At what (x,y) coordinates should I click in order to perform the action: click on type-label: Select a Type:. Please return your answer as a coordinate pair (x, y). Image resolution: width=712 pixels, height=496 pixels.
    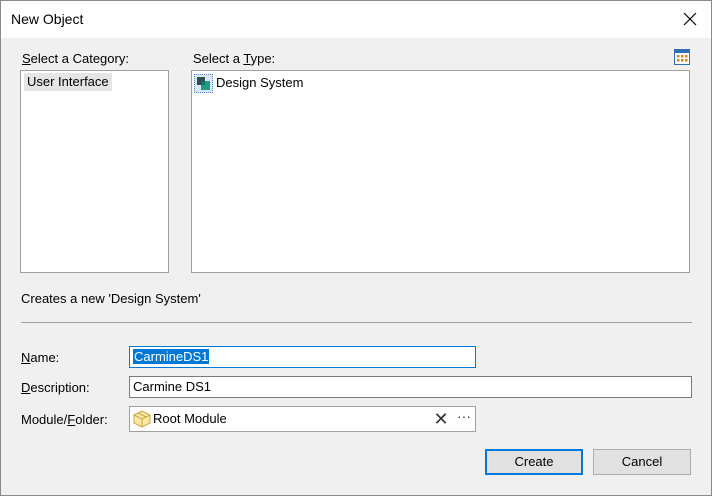
    Looking at the image, I should click on (234, 58).